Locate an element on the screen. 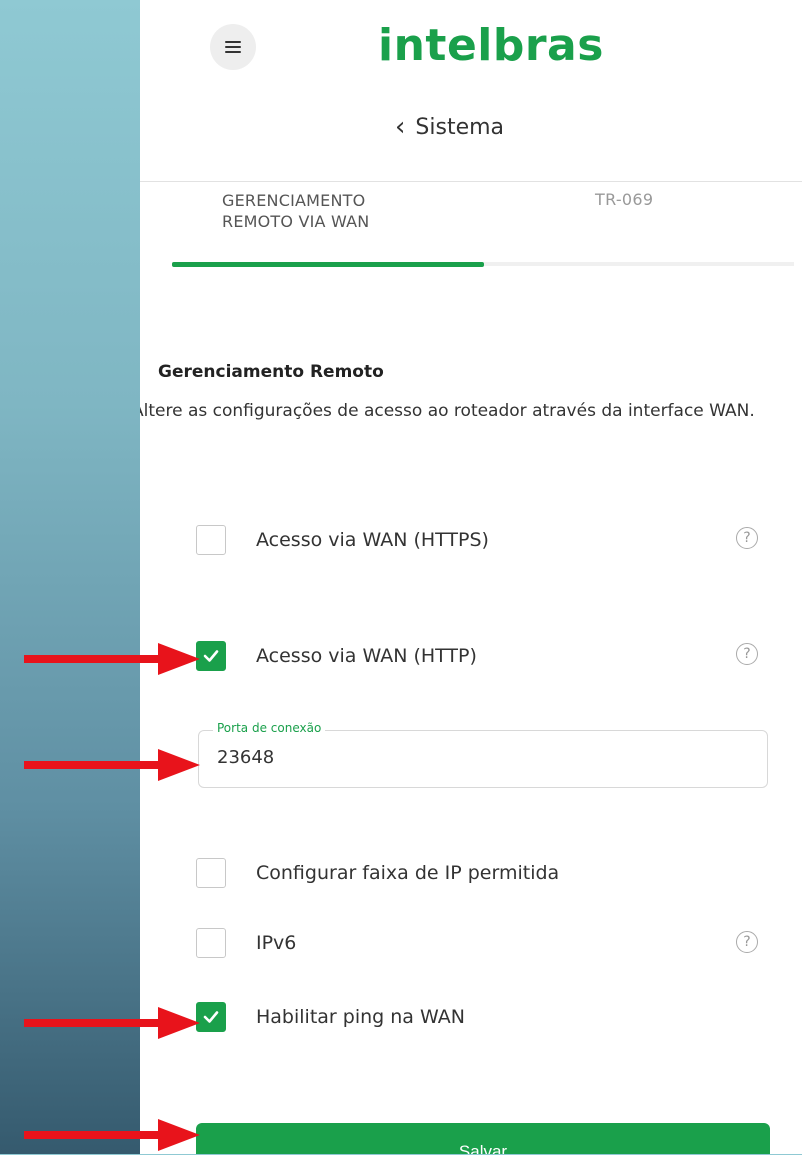 Image resolution: width=802 pixels, height=1155 pixels. checkbox-wan-ping is located at coordinates (211, 1017).